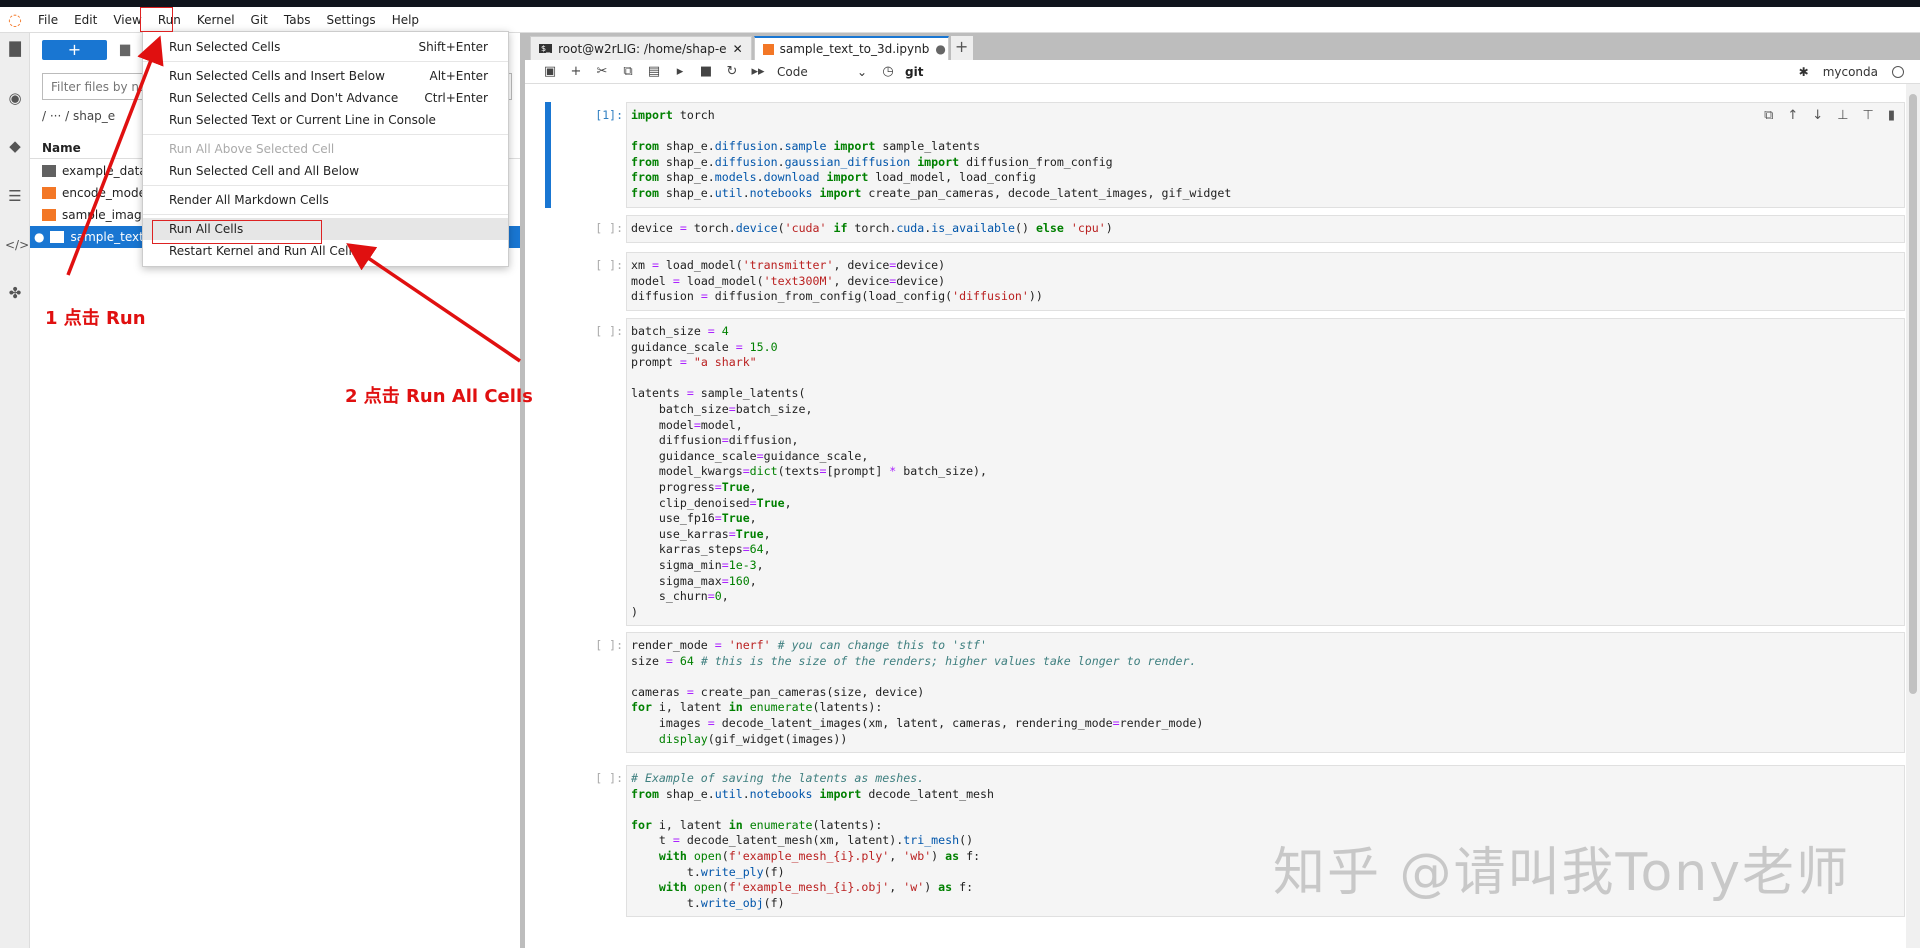 This screenshot has width=1920, height=948. What do you see at coordinates (115, 155) in the screenshot?
I see `arrow-to-run-menu` at bounding box center [115, 155].